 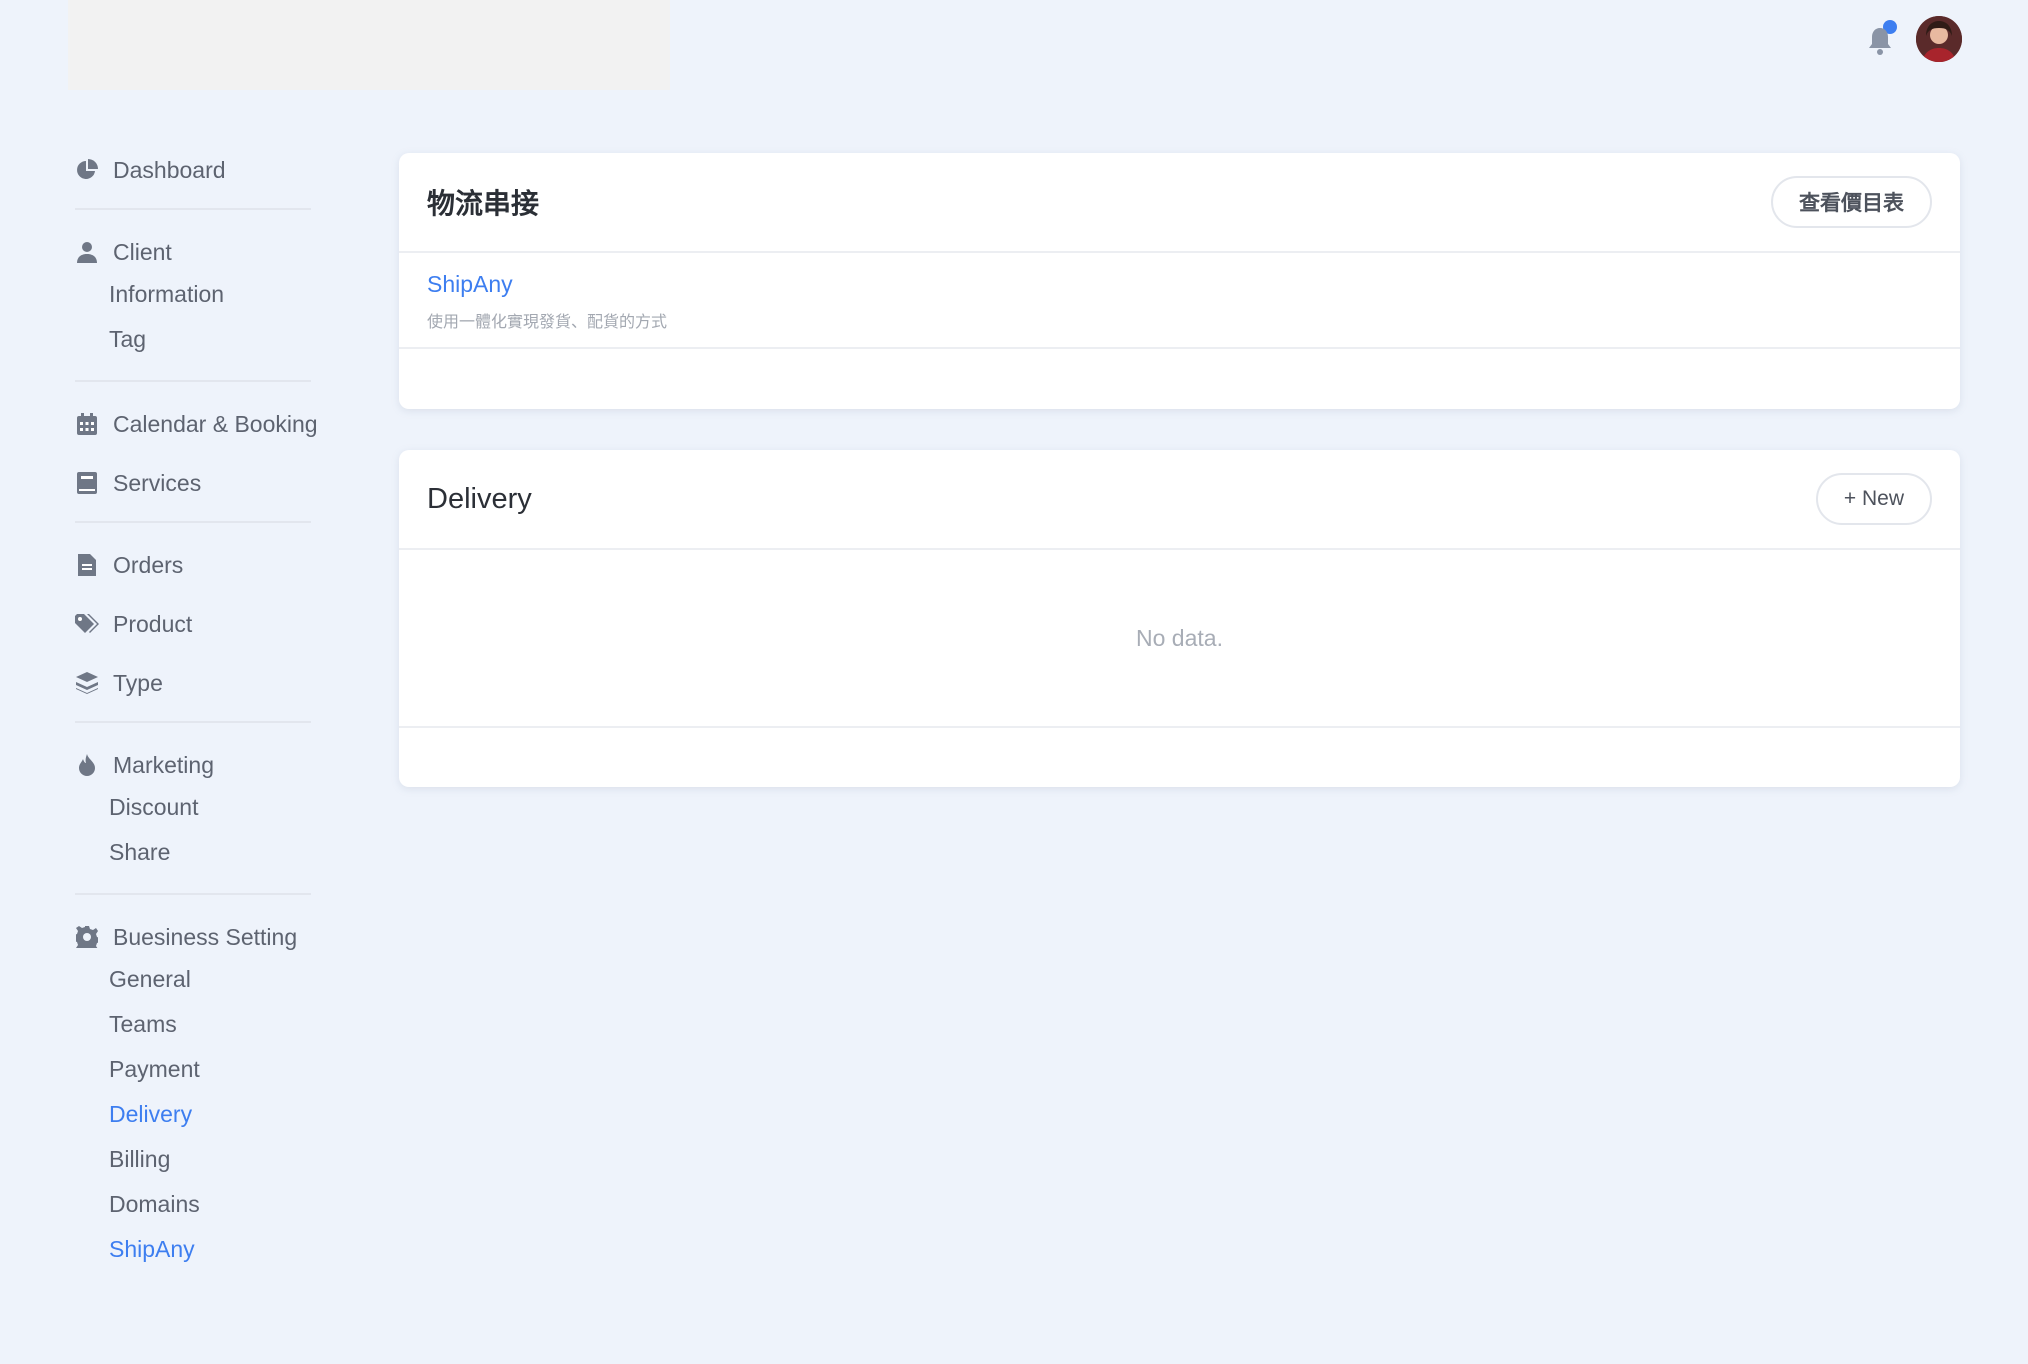 What do you see at coordinates (153, 623) in the screenshot?
I see `sidebar-item-label: Product` at bounding box center [153, 623].